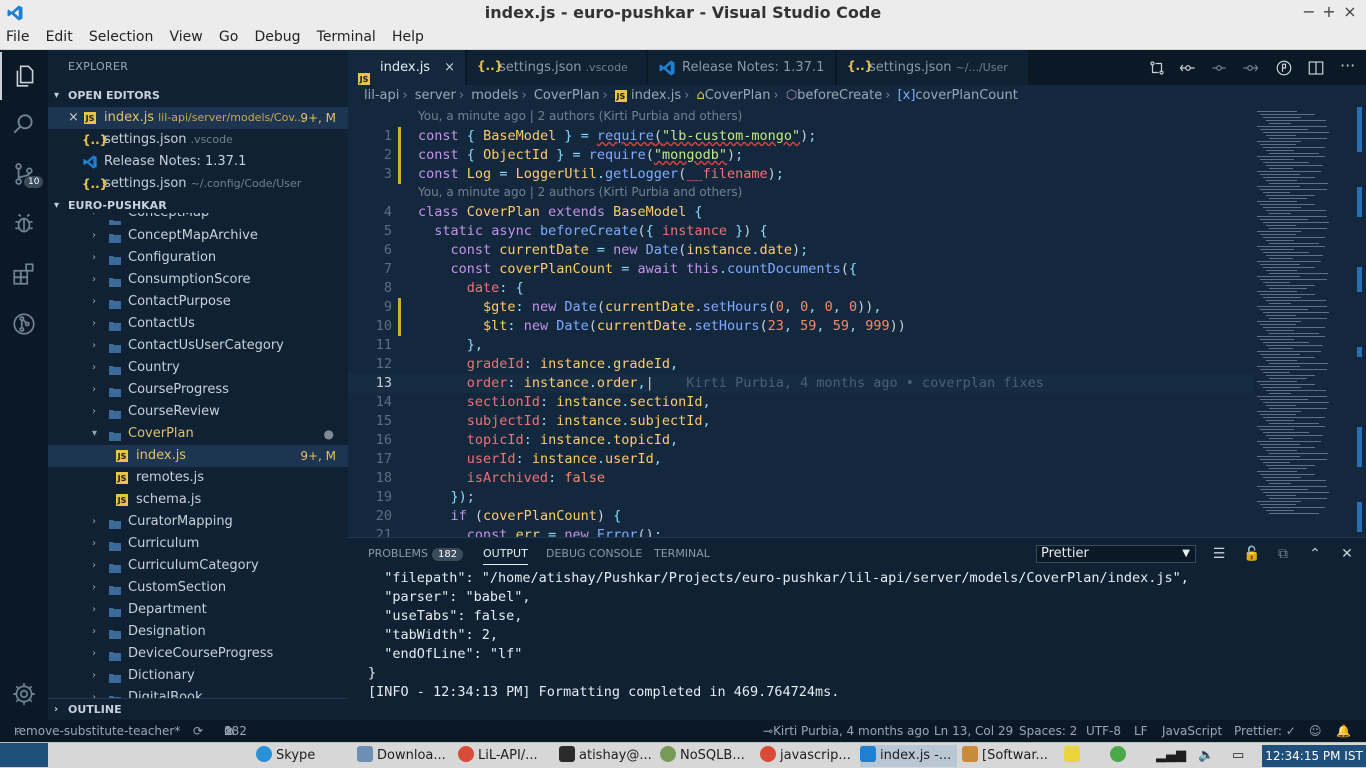 The height and width of the screenshot is (768, 1366). What do you see at coordinates (1284, 68) in the screenshot?
I see `open-changes-icon` at bounding box center [1284, 68].